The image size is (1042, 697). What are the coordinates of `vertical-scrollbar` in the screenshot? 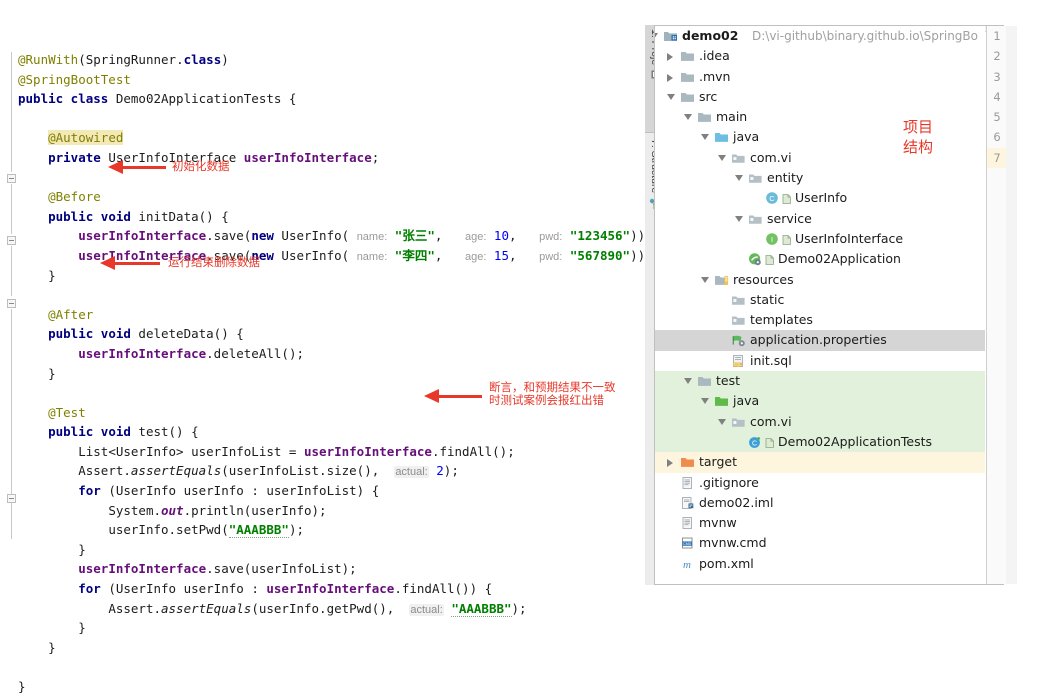 It's located at (1011, 305).